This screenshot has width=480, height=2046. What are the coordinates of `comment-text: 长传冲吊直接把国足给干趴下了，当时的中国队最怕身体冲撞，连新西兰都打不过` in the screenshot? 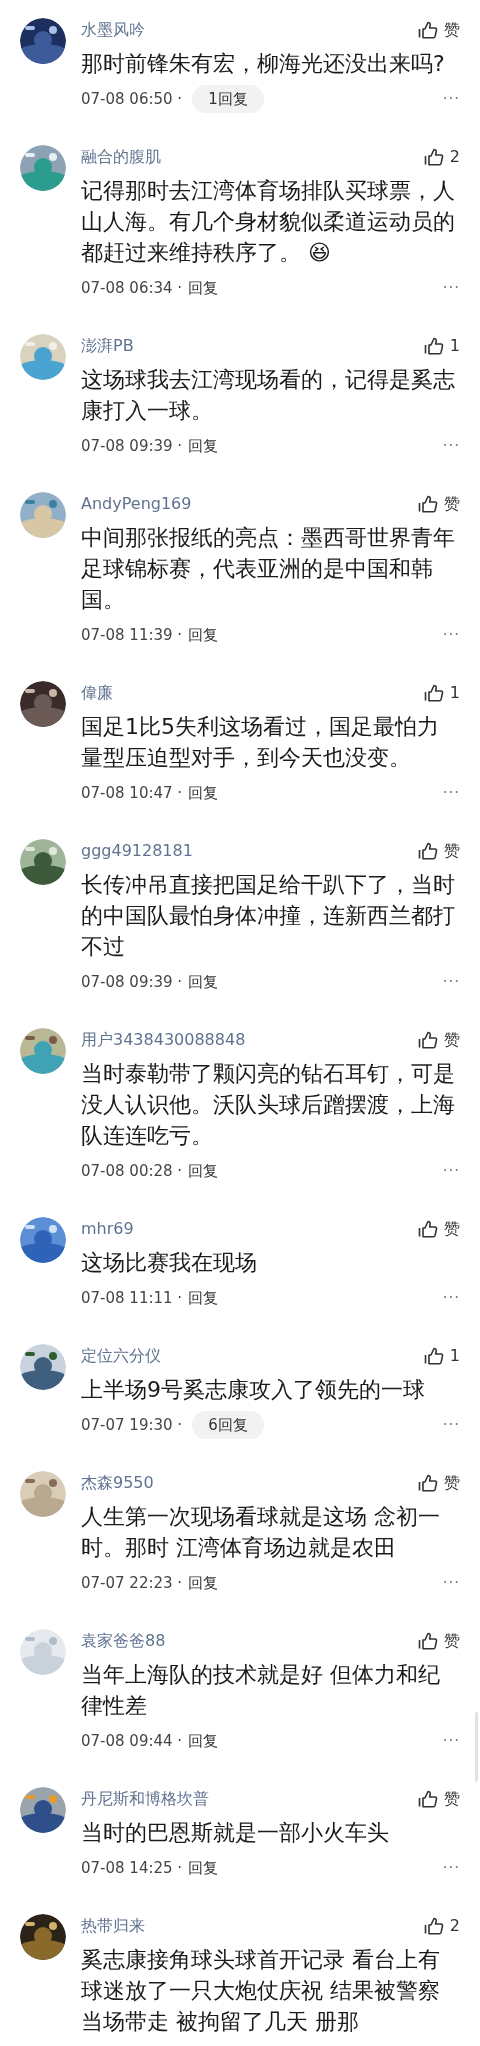 It's located at (268, 915).